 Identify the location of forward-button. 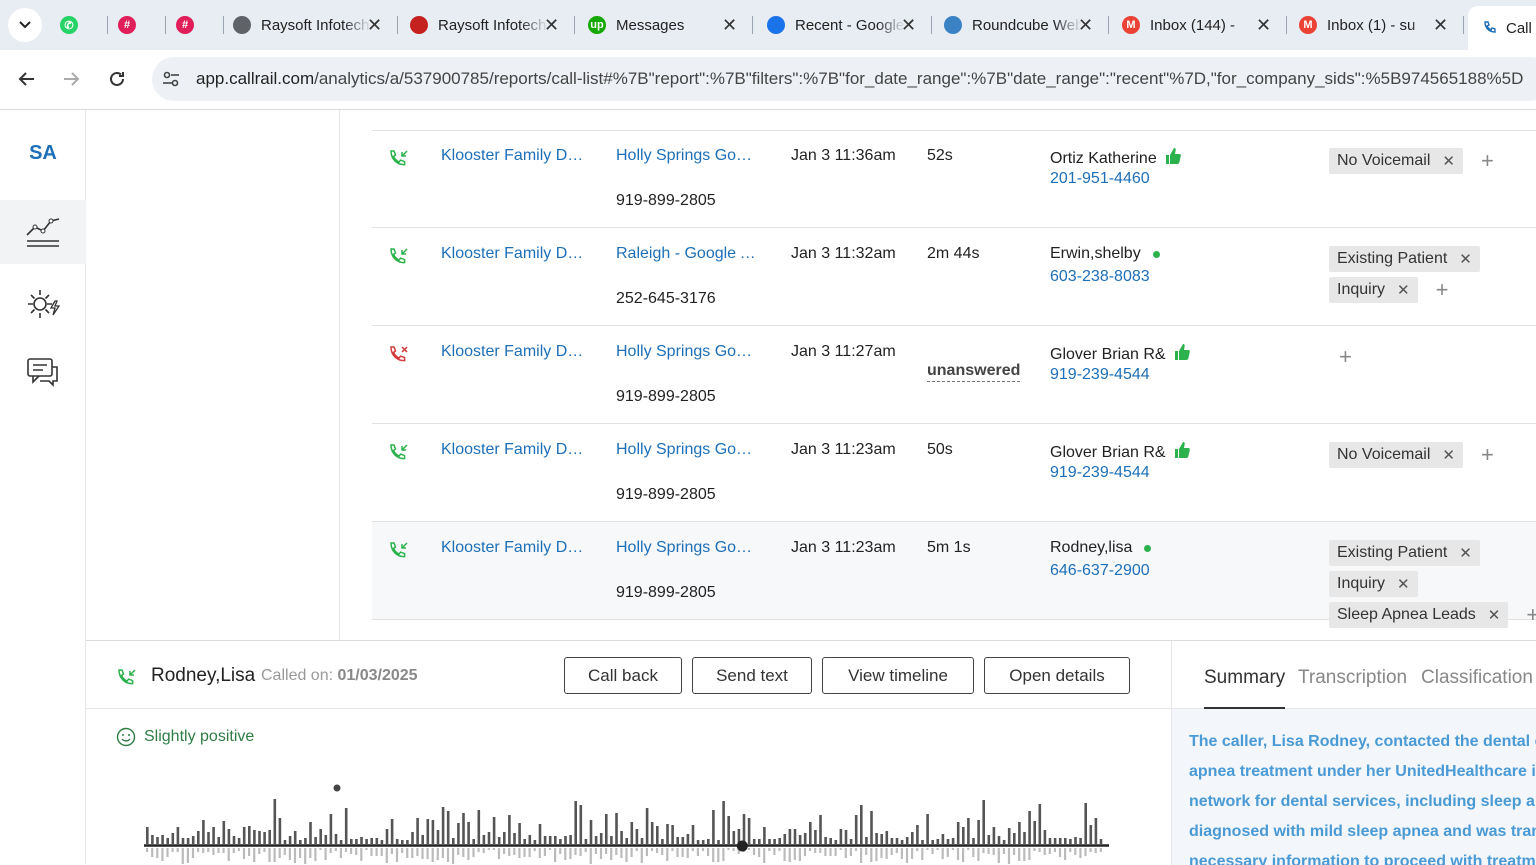
(71, 79).